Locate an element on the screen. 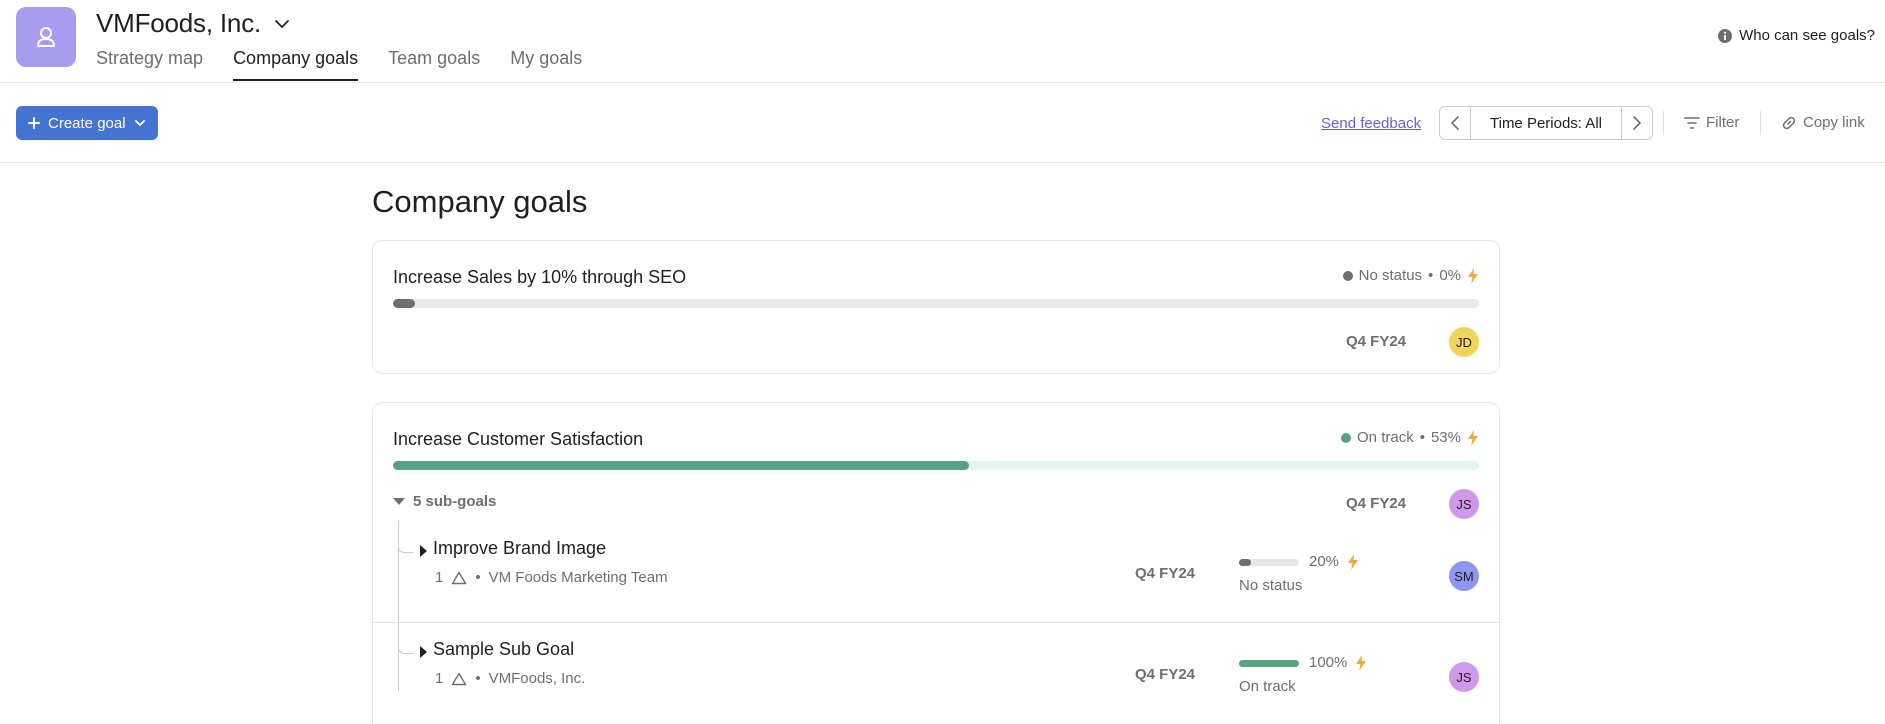 The height and width of the screenshot is (724, 1885). caret-down-icon is located at coordinates (399, 501).